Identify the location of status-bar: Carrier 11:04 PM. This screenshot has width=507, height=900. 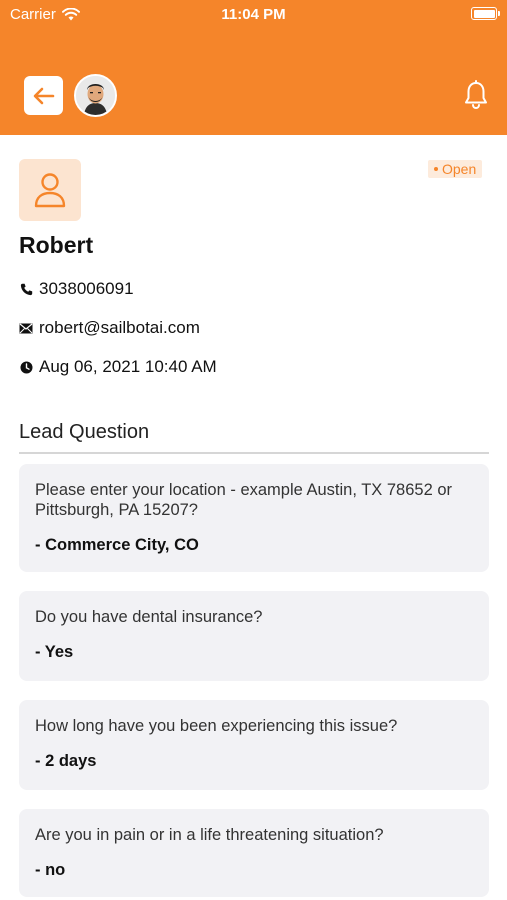
(253, 15).